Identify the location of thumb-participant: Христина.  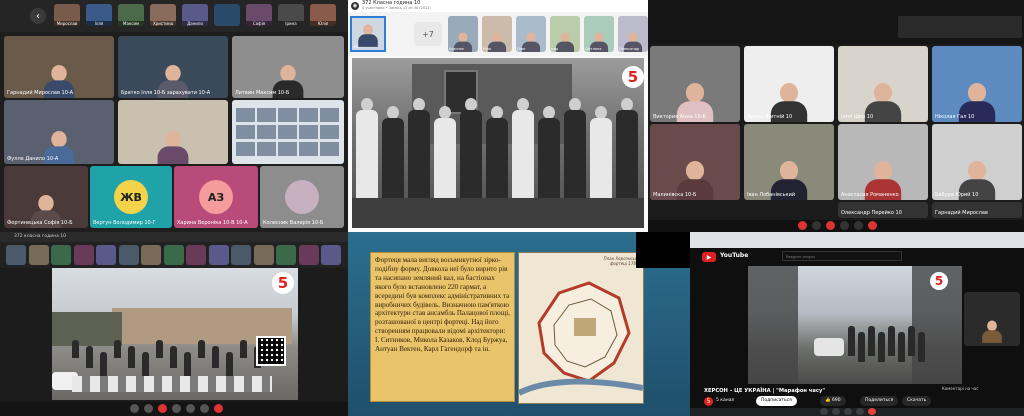
(163, 15).